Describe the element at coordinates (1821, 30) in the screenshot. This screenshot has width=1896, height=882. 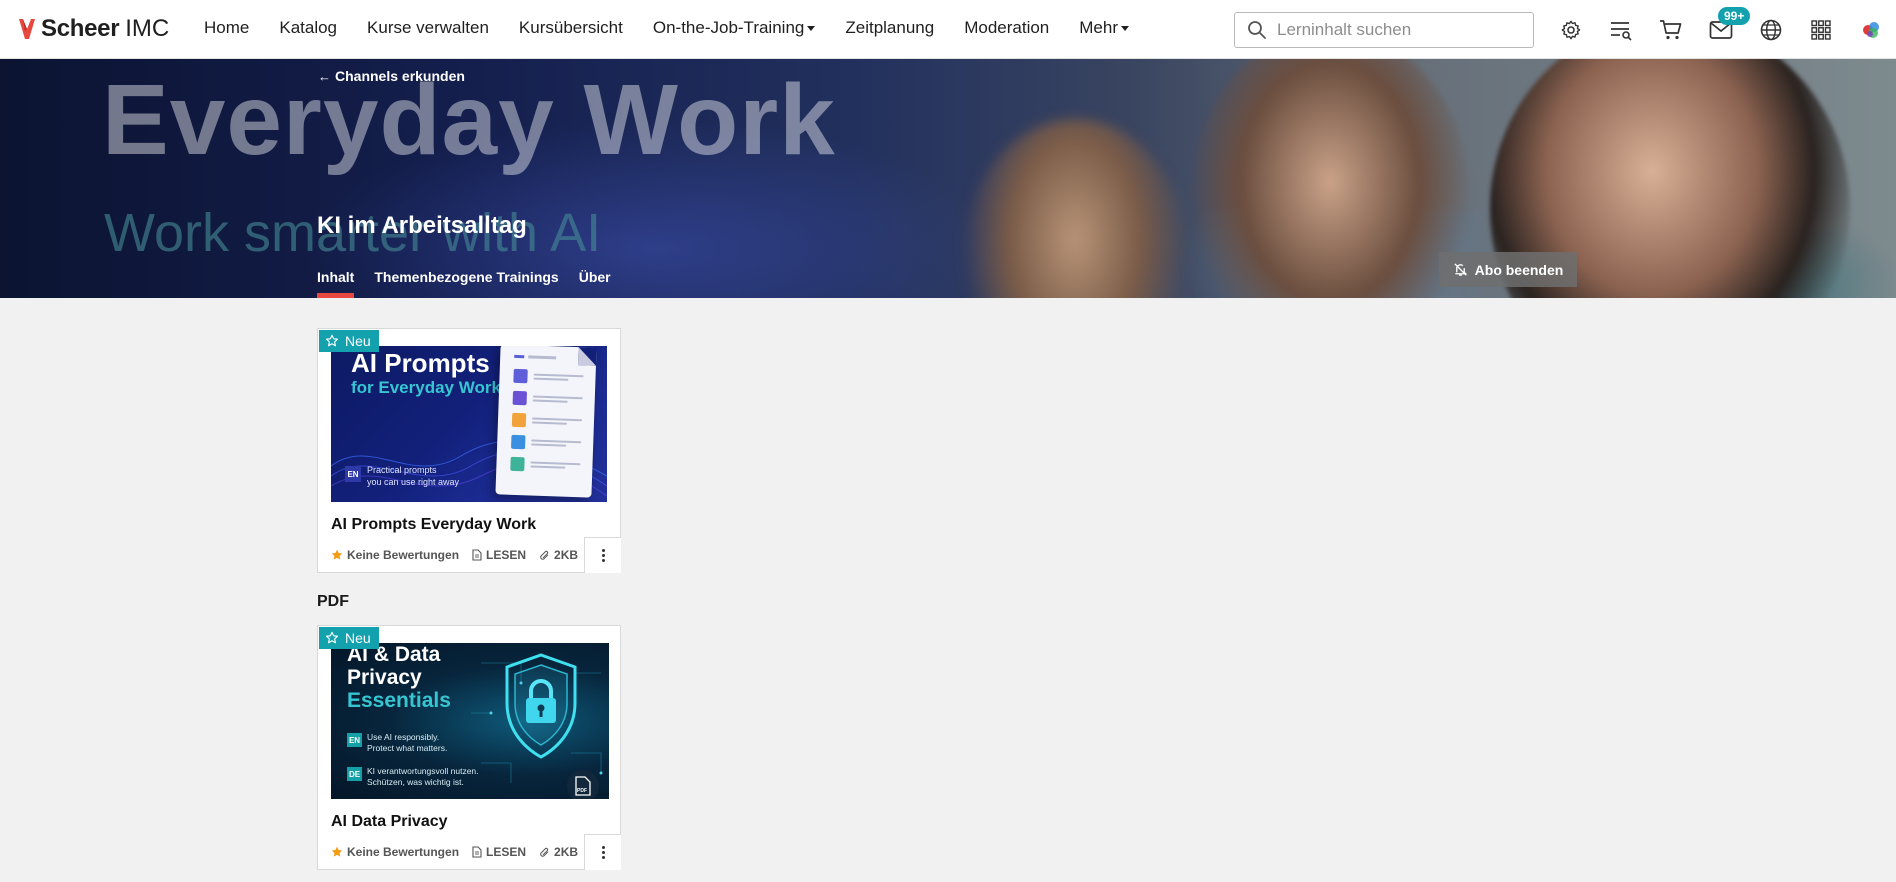
I see `apps-grid-icon` at that location.